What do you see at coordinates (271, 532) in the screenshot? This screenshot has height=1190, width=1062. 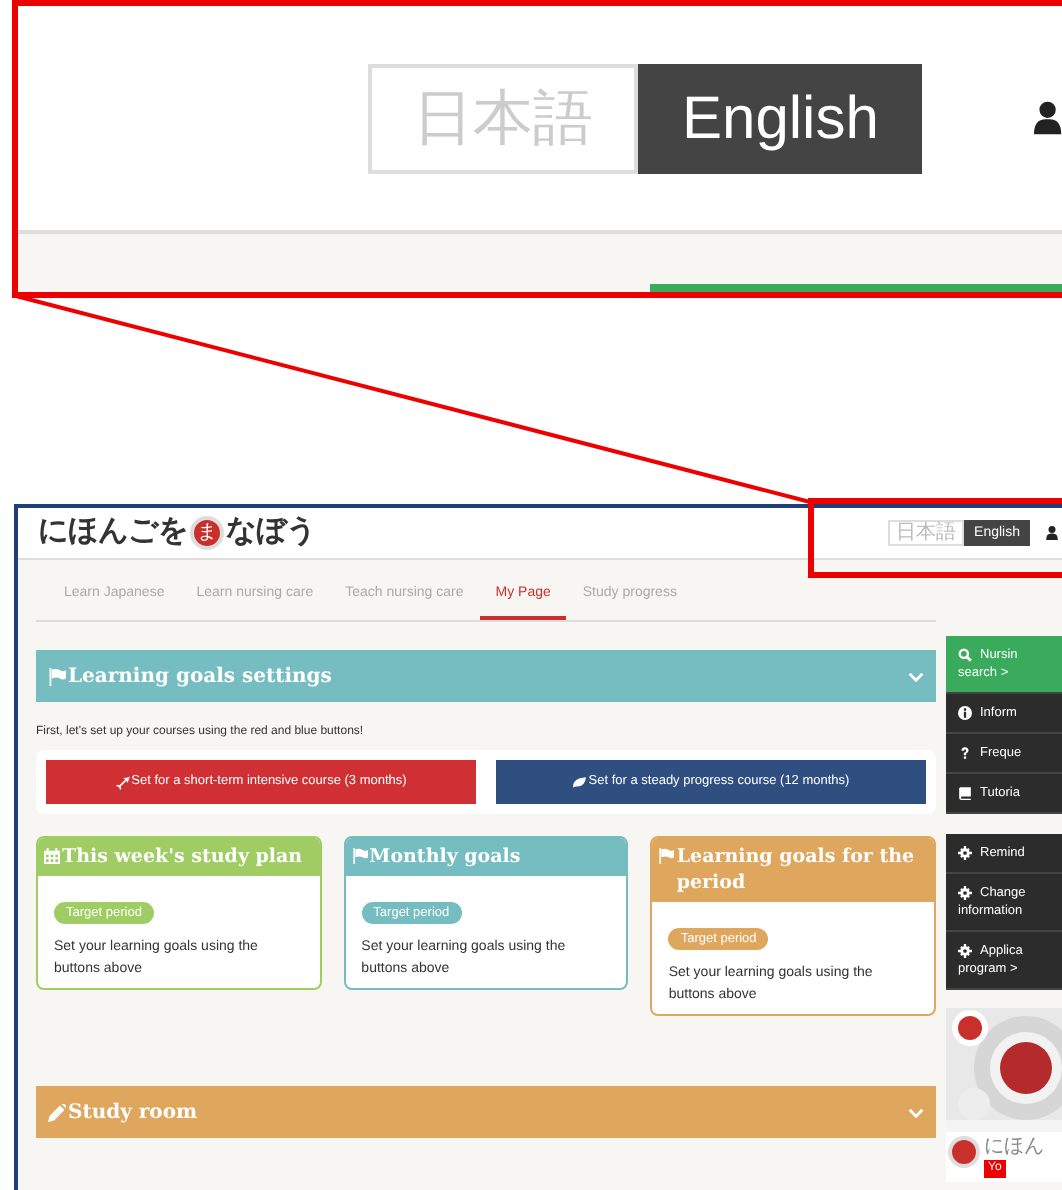 I see `logo-text: なぼう` at bounding box center [271, 532].